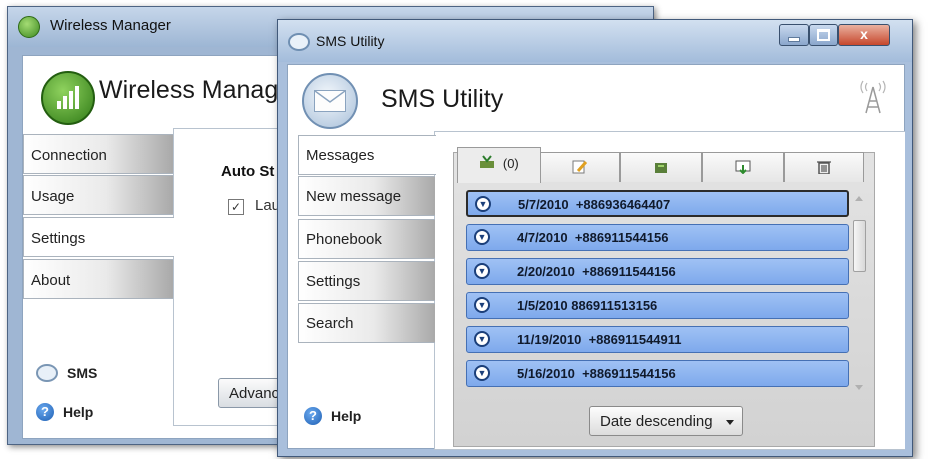  Describe the element at coordinates (333, 281) in the screenshot. I see `sms-nav-label: Settings` at that location.